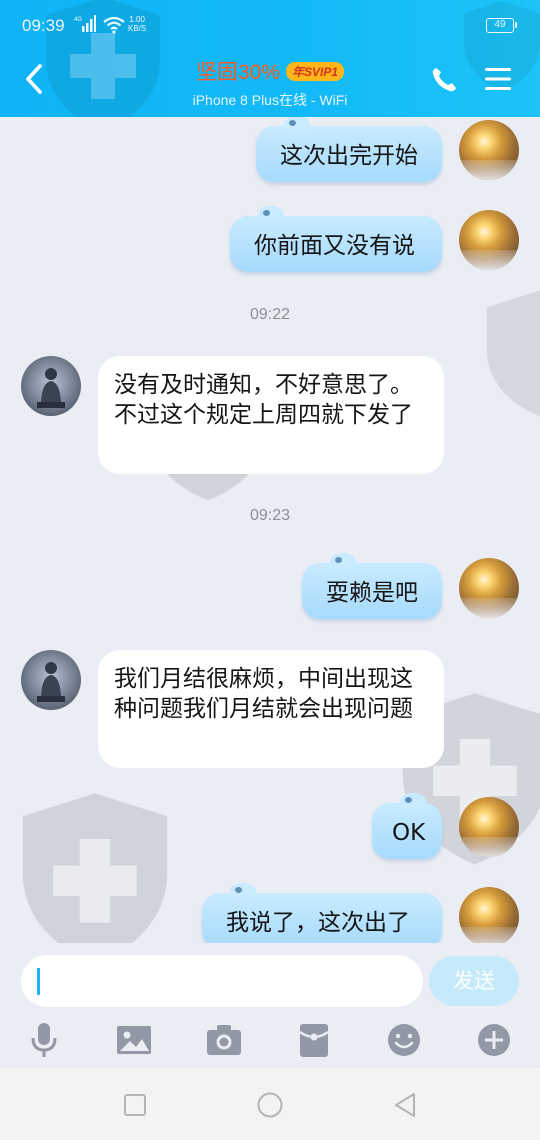 The image size is (540, 1140). What do you see at coordinates (404, 1040) in the screenshot?
I see `emoji-icon` at bounding box center [404, 1040].